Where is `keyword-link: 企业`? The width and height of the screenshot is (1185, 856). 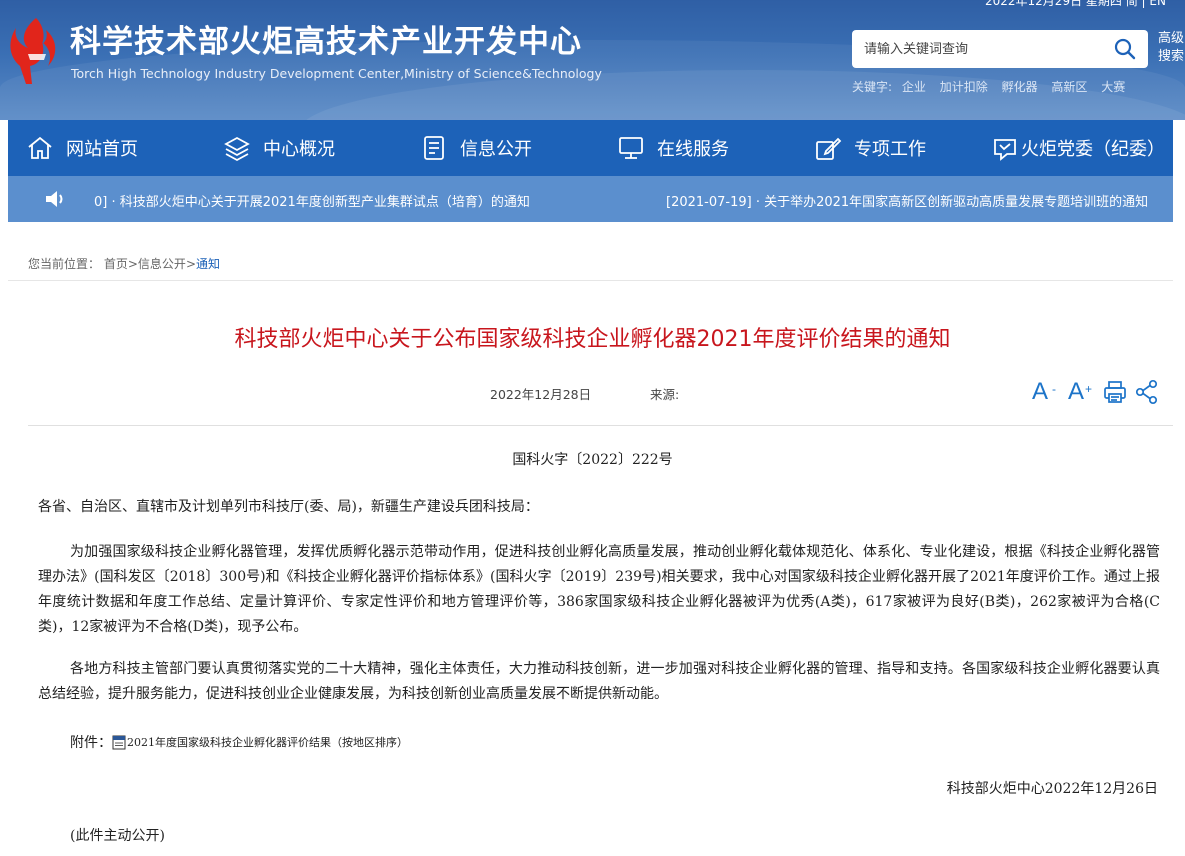 keyword-link: 企业 is located at coordinates (914, 87).